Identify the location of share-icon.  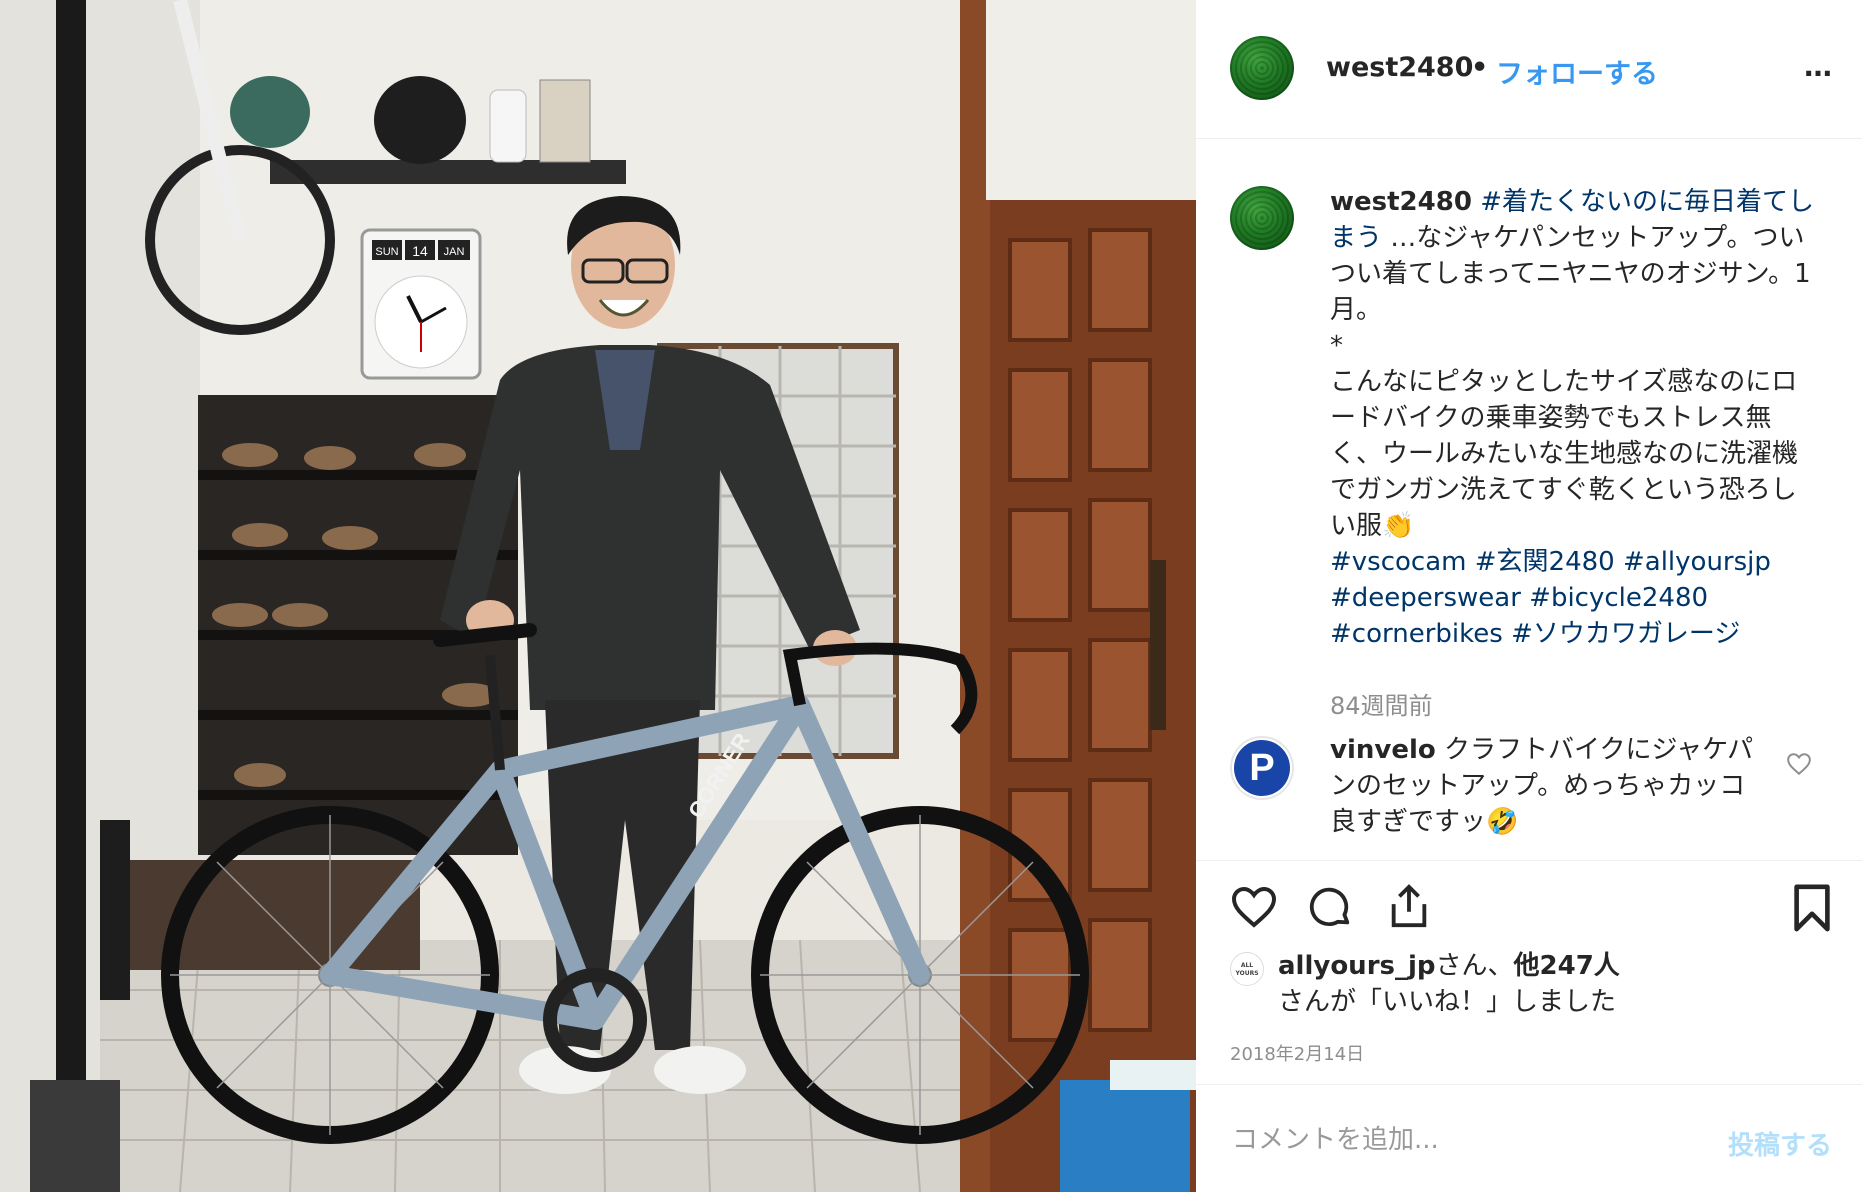
(1409, 906).